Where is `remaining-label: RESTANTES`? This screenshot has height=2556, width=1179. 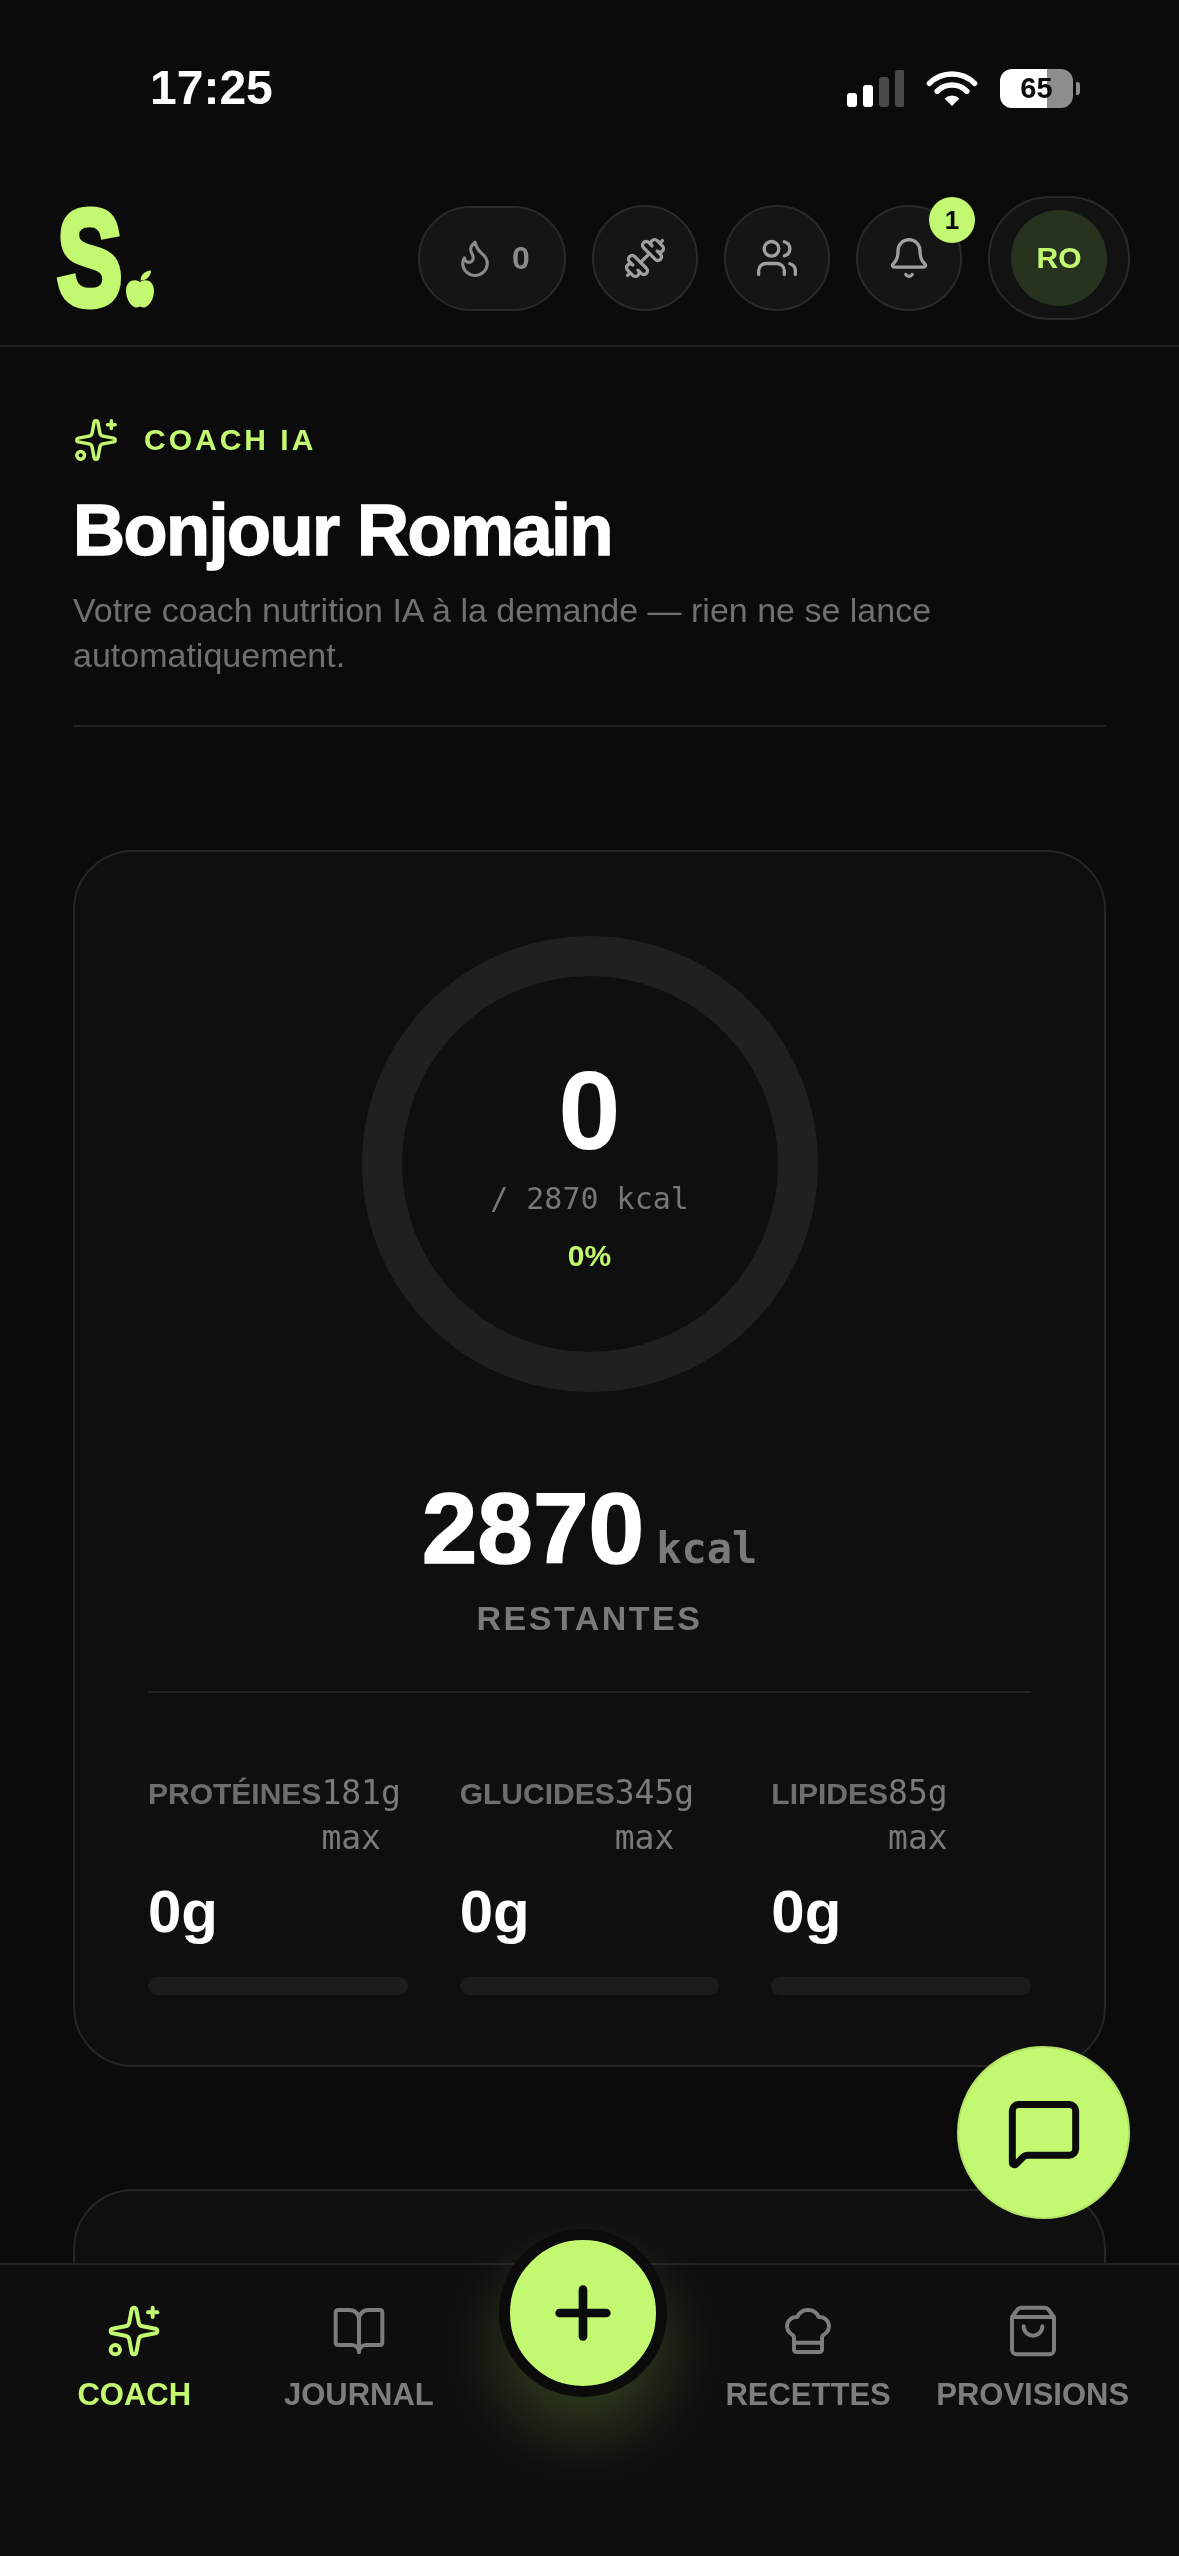
remaining-label: RESTANTES is located at coordinates (589, 1618).